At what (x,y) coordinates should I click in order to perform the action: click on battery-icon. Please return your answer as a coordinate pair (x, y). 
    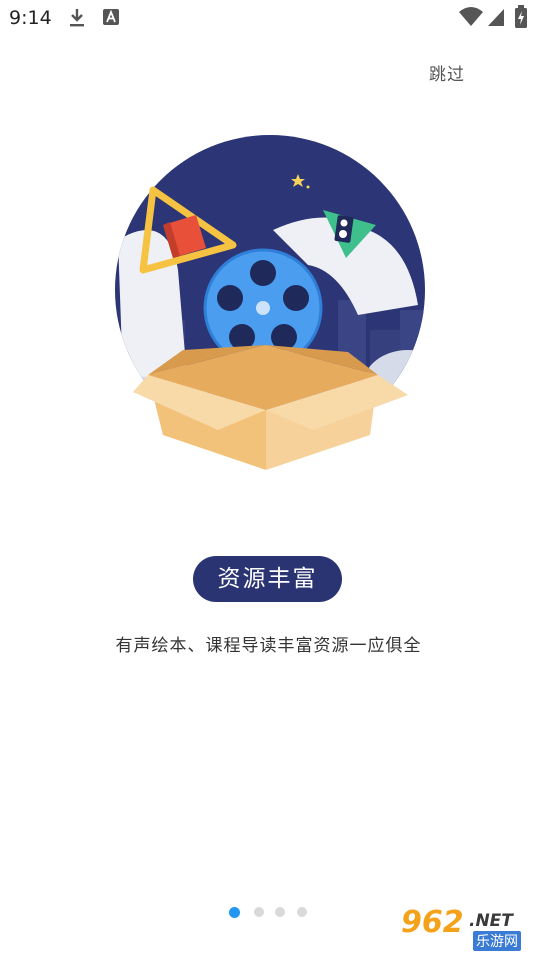
    Looking at the image, I should click on (521, 19).